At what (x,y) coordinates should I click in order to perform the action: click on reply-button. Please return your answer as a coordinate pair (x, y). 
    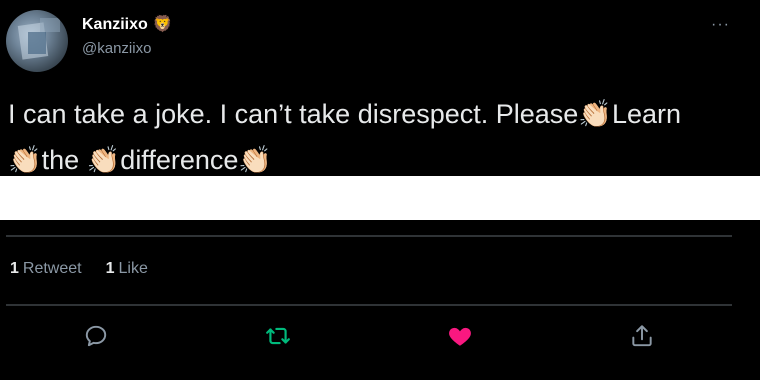
    Looking at the image, I should click on (96, 336).